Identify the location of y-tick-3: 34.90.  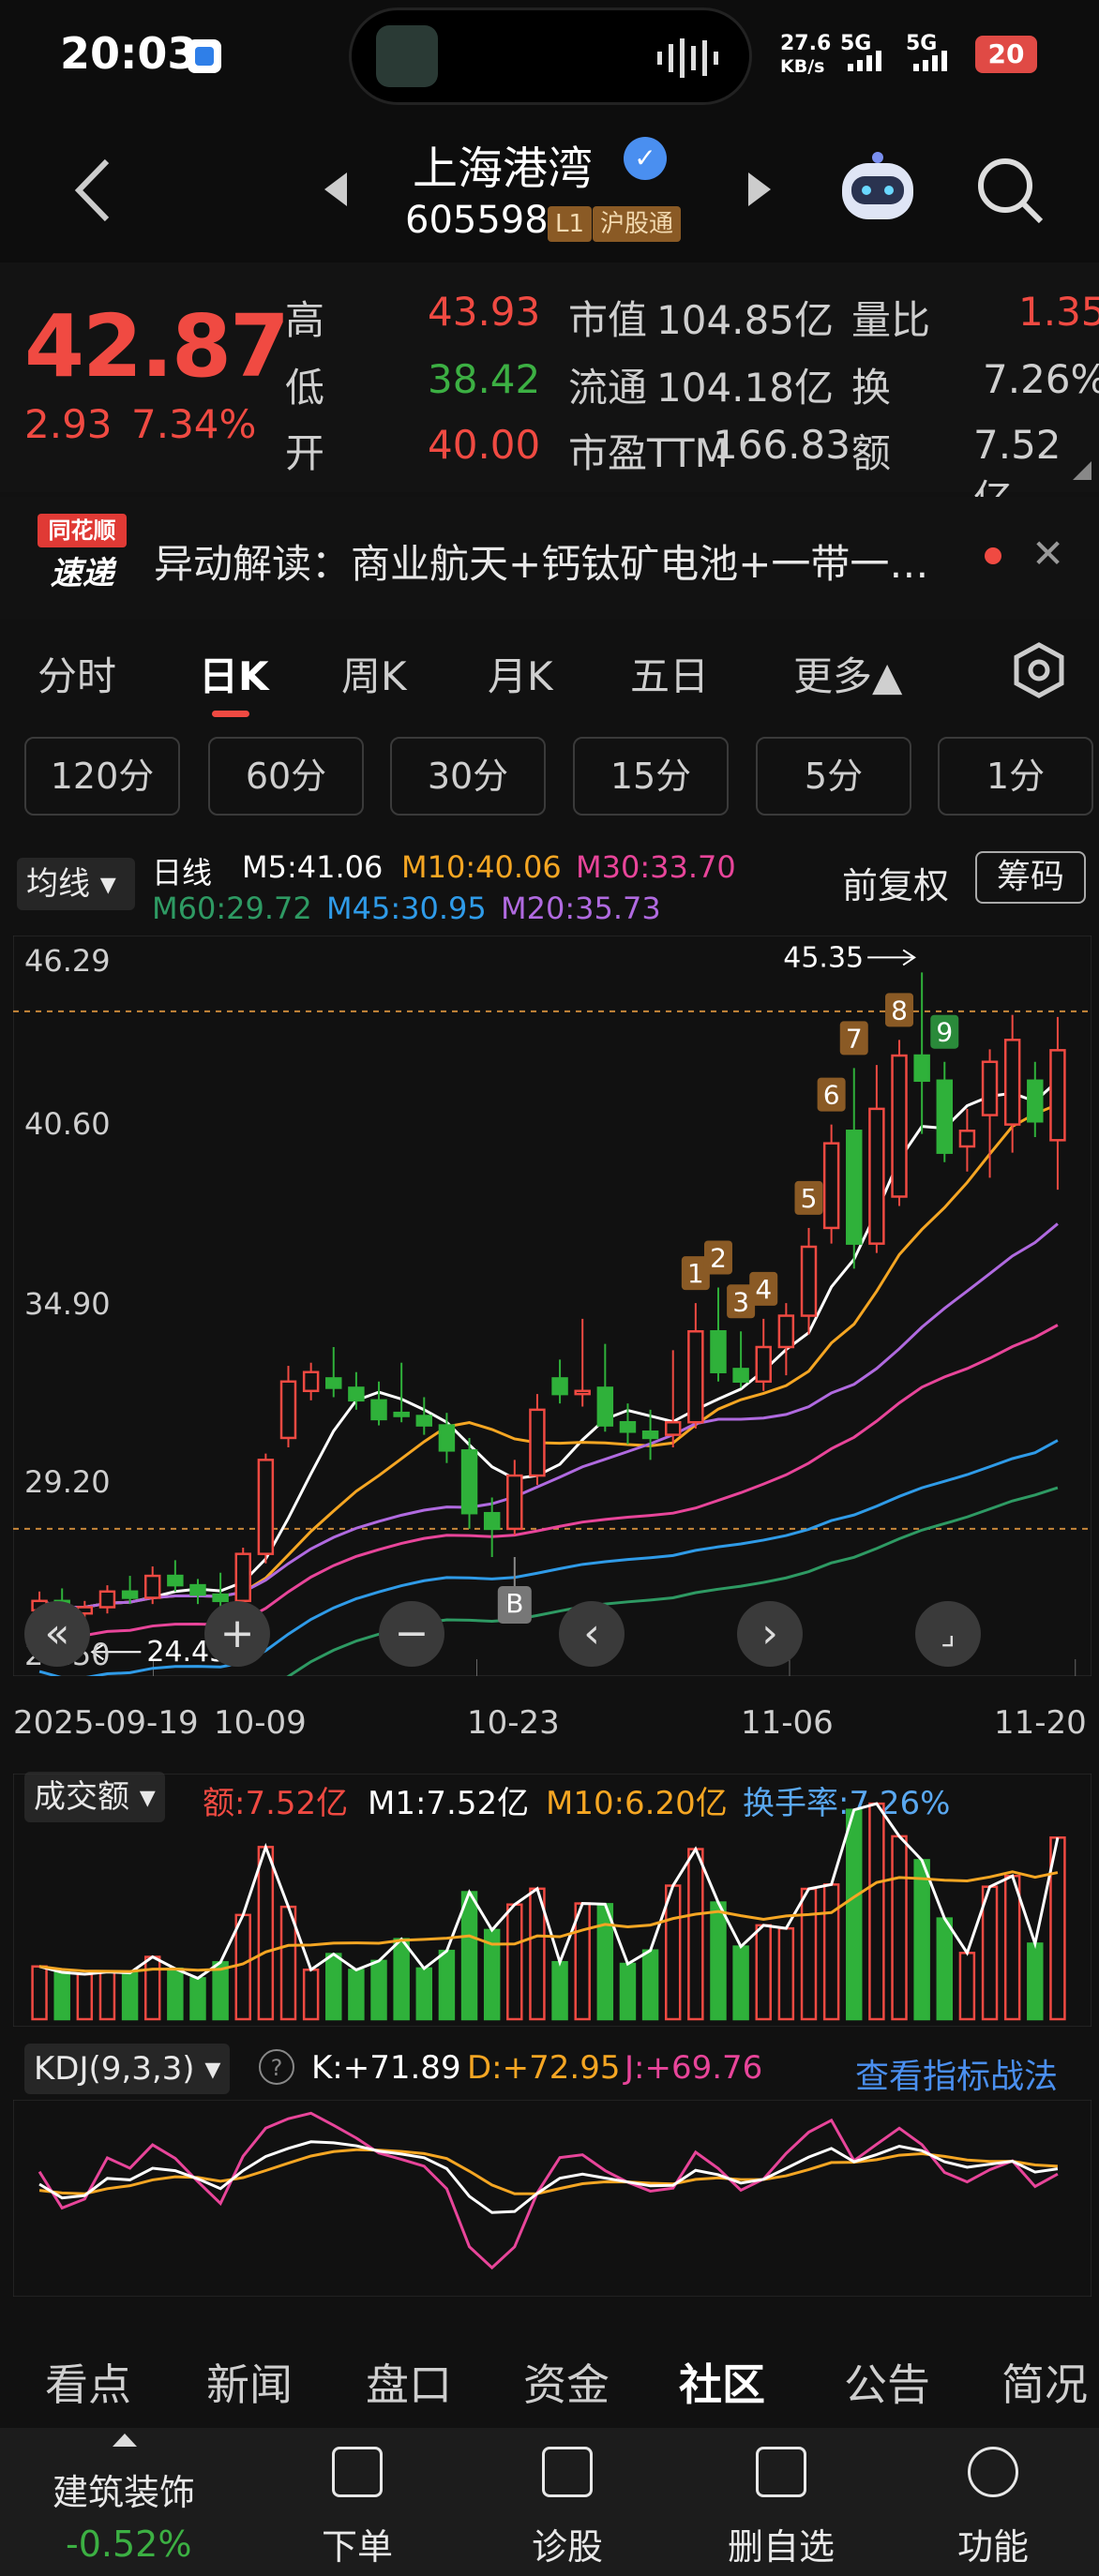
(67, 1304).